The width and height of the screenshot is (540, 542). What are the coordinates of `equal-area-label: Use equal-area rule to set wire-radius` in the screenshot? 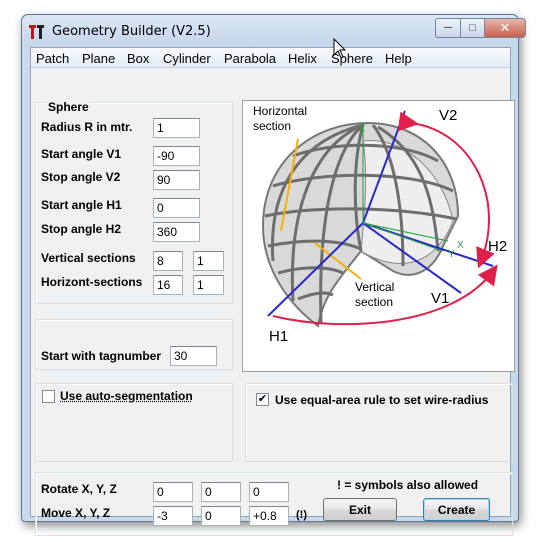 It's located at (381, 400).